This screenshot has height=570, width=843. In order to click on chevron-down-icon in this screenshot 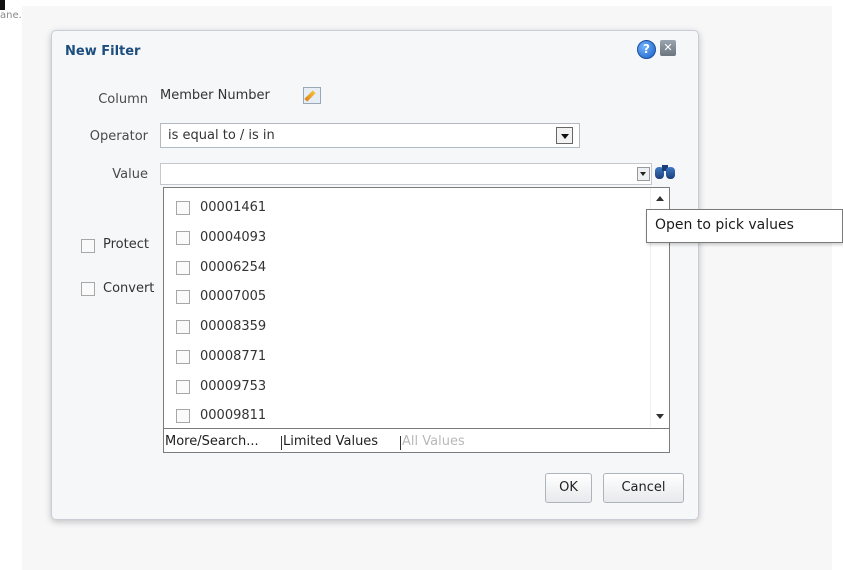, I will do `click(564, 135)`.